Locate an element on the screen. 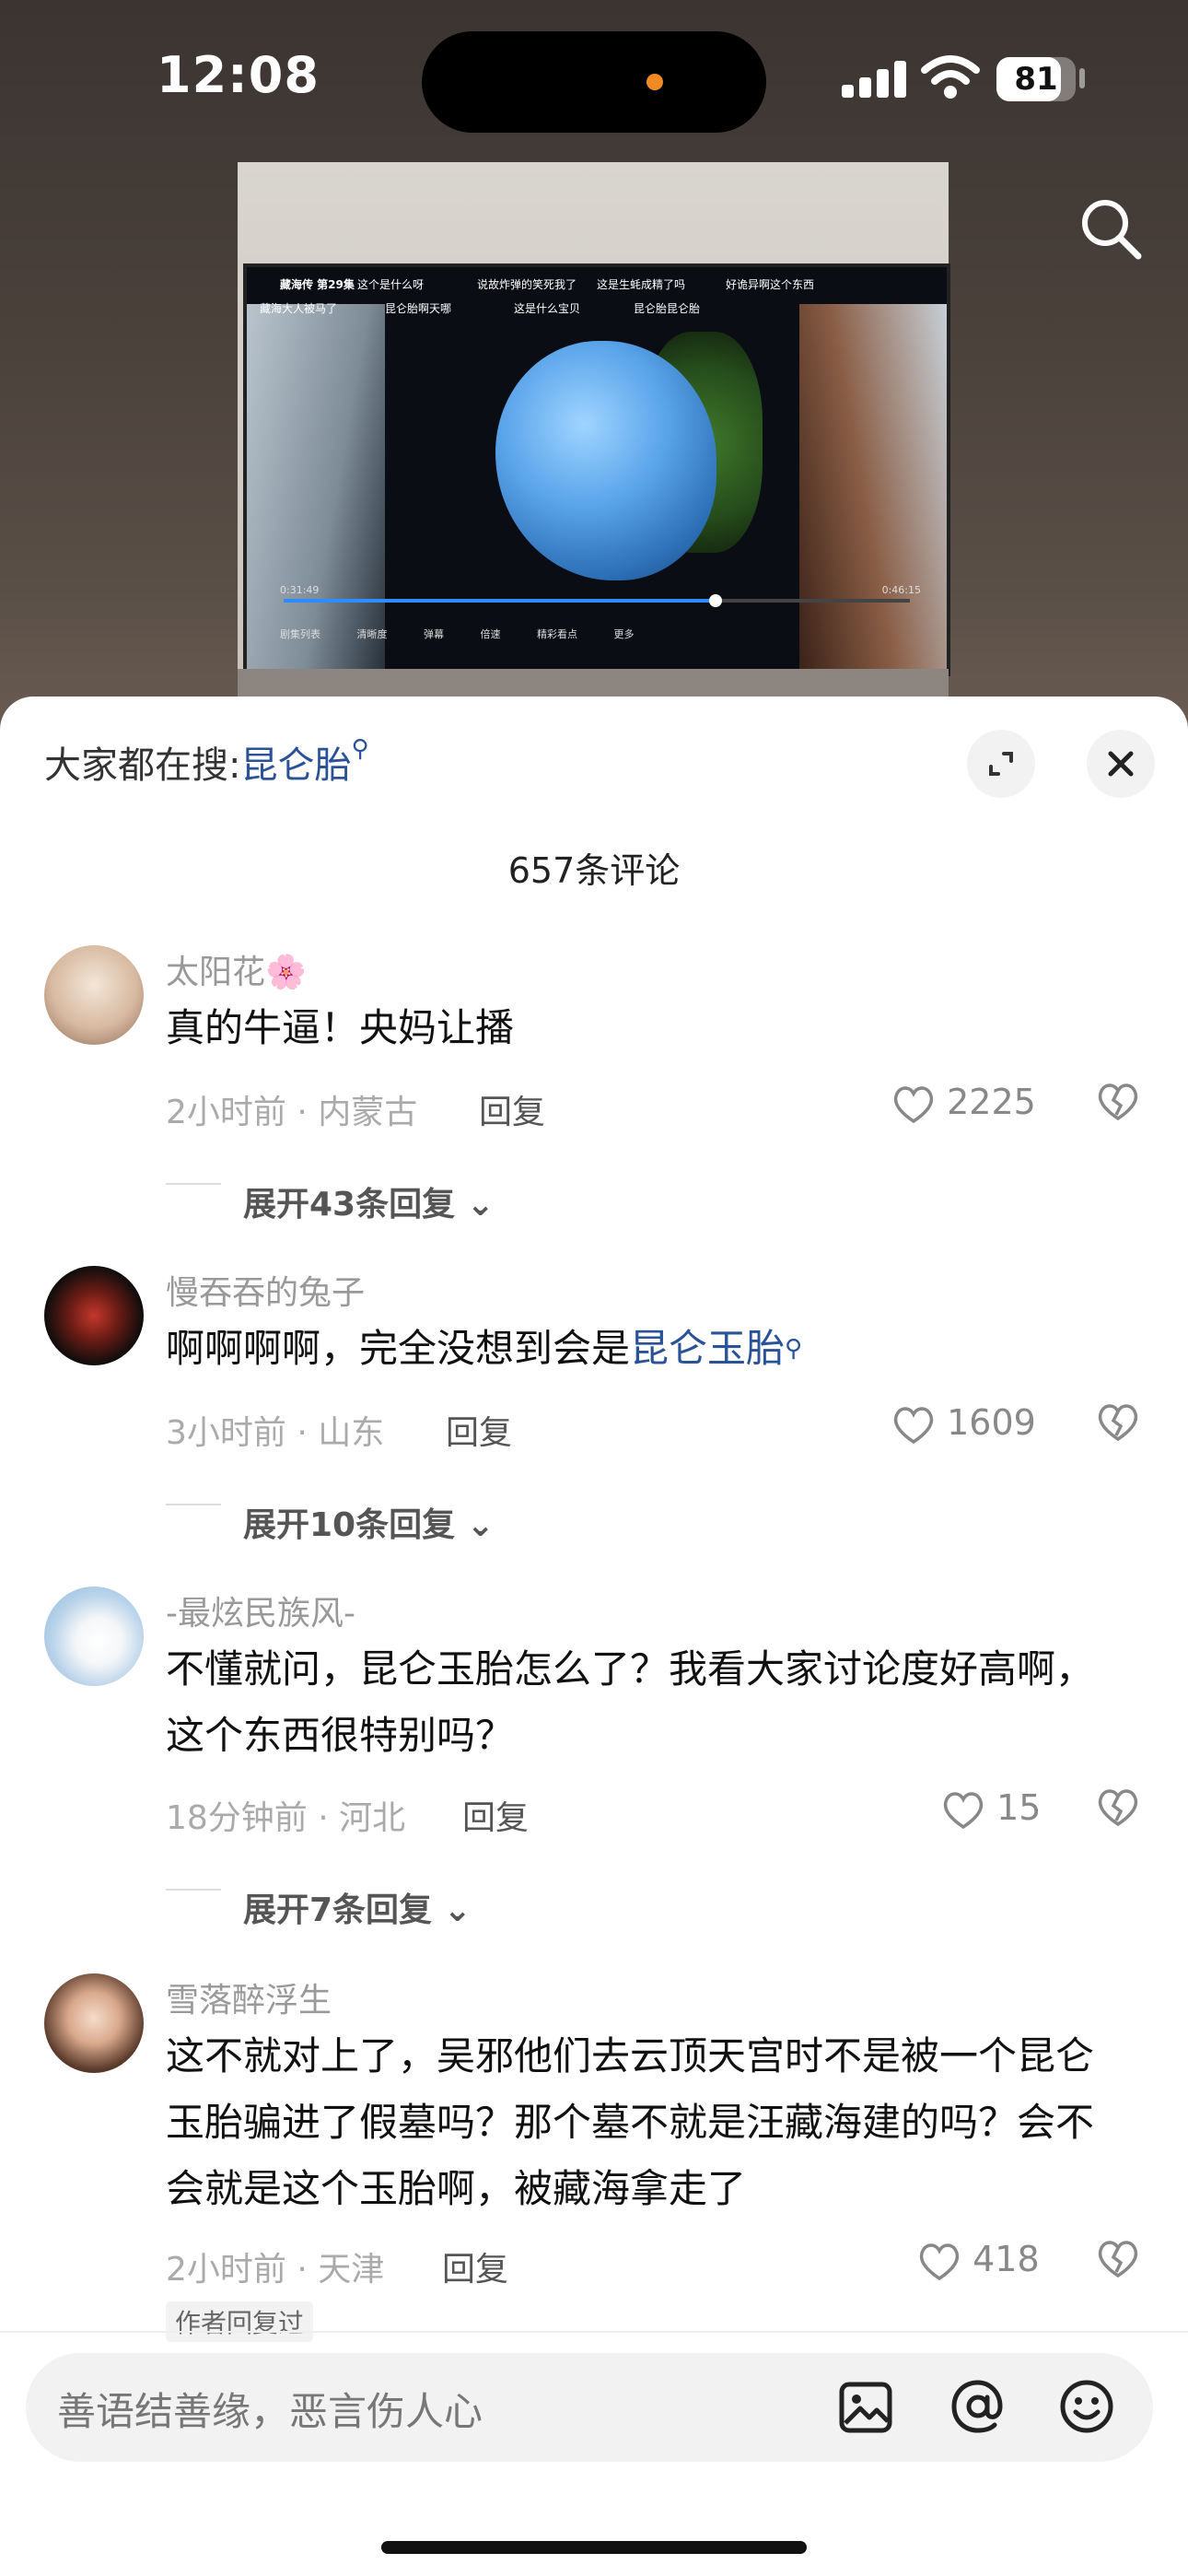  expand-icon is located at coordinates (1001, 764).